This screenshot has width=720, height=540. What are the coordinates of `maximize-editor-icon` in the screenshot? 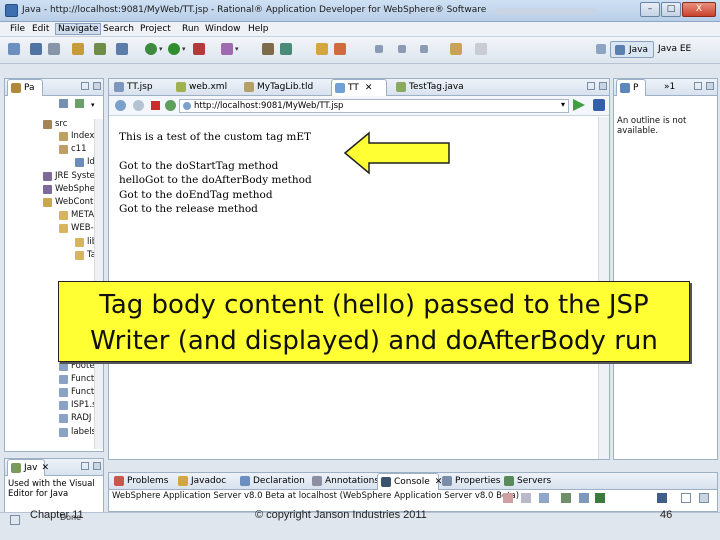 It's located at (603, 86).